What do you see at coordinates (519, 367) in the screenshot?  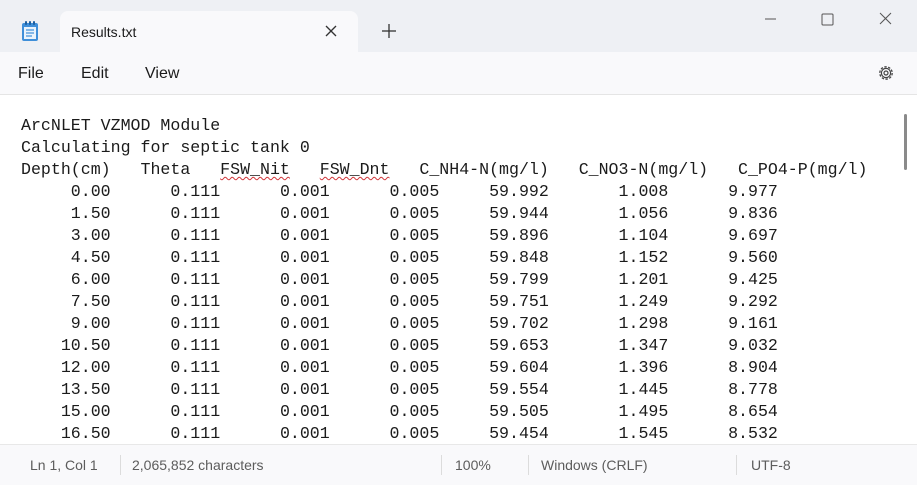 I see `table-cell: 59.604` at bounding box center [519, 367].